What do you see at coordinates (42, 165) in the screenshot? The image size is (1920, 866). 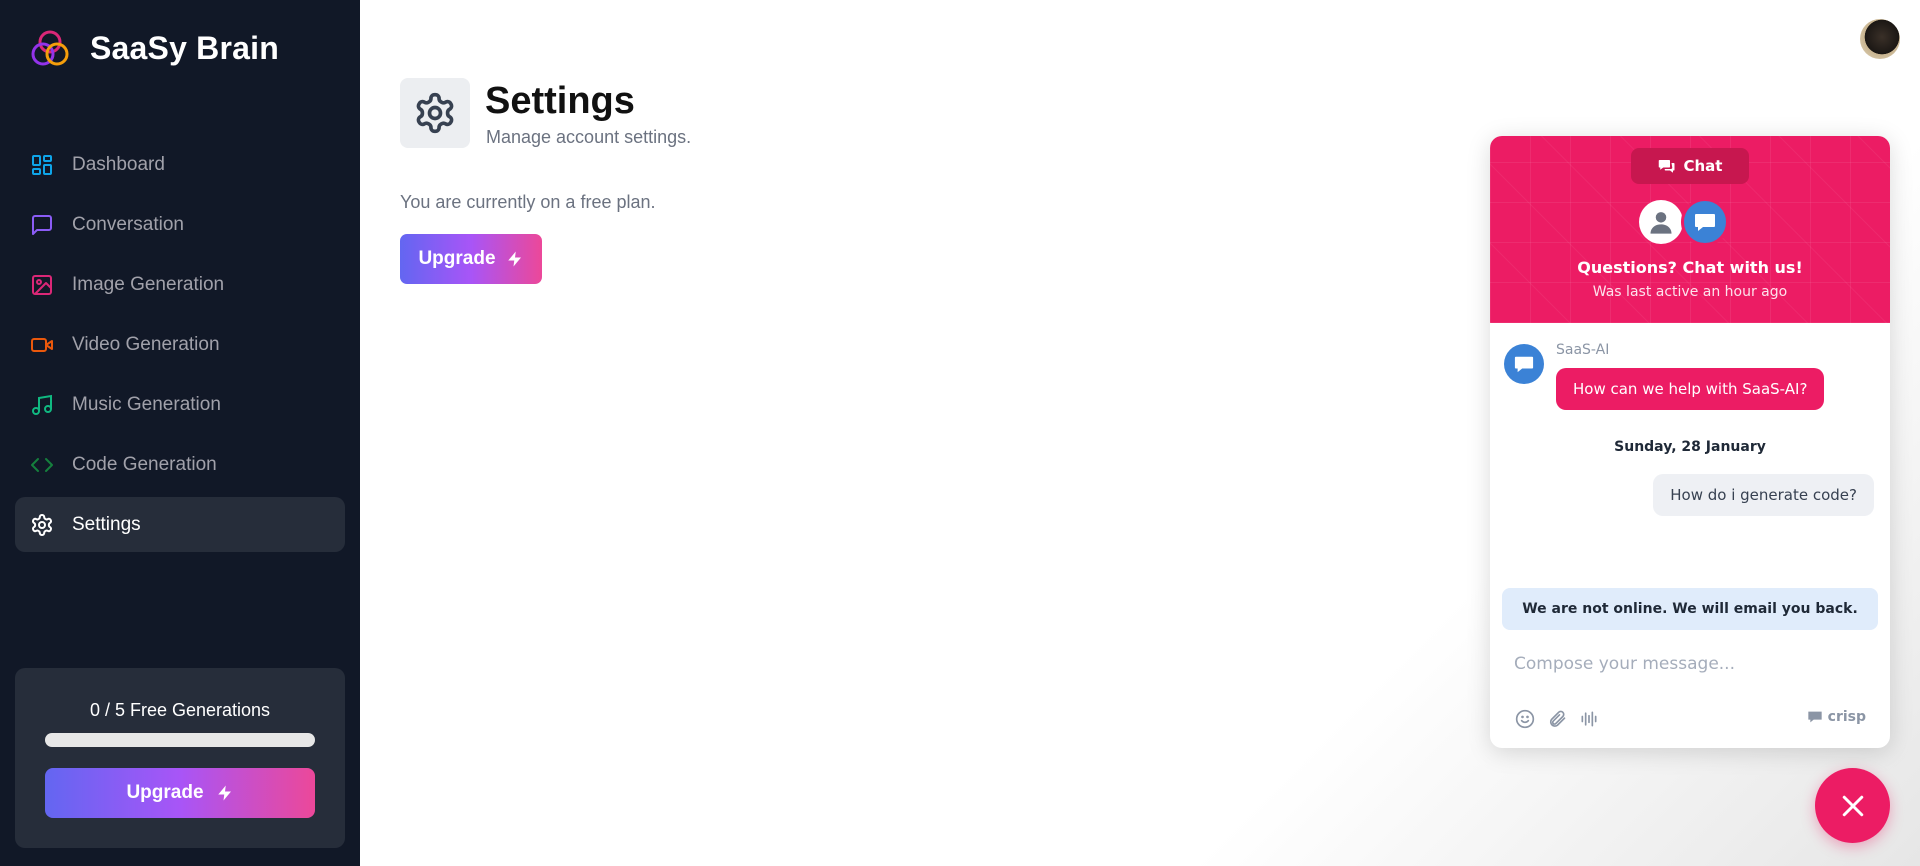 I see `layout-dashboard-icon` at bounding box center [42, 165].